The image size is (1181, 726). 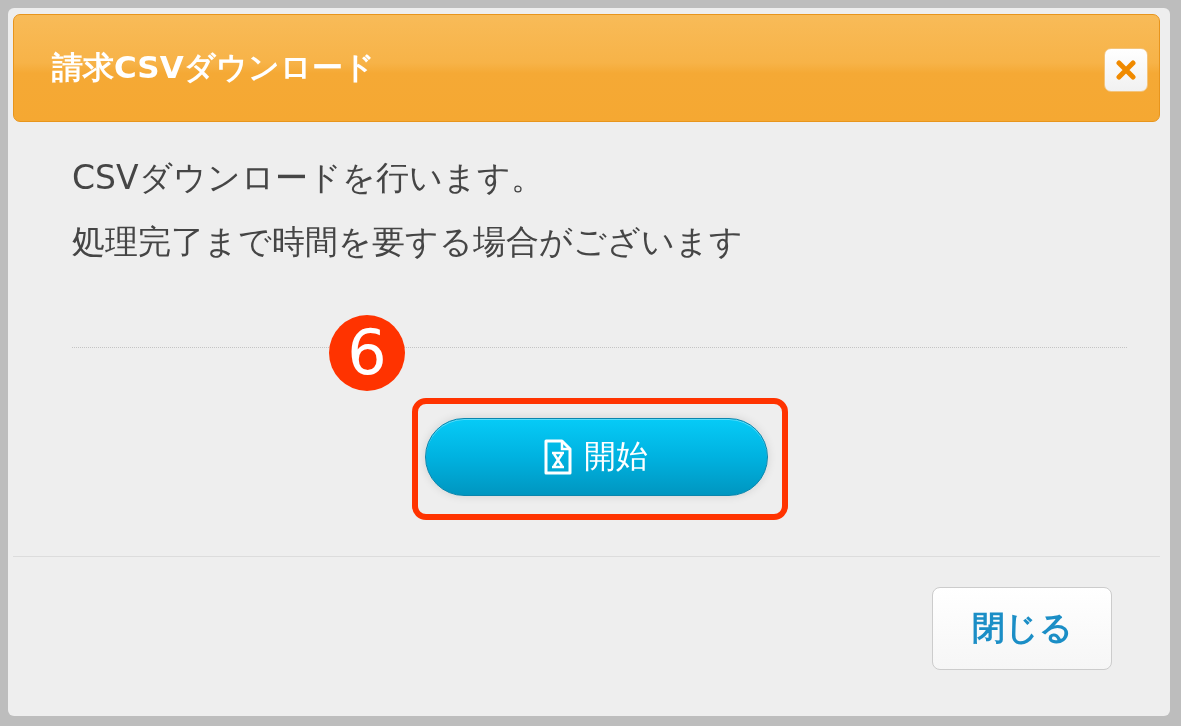 I want to click on close-dialog-button: 閉じる, so click(x=1022, y=628).